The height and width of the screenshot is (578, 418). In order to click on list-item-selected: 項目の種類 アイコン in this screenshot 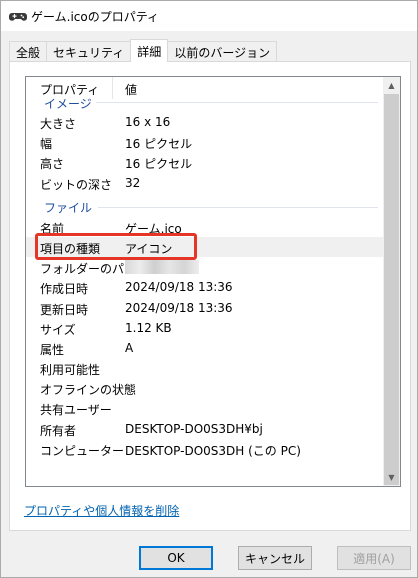, I will do `click(205, 246)`.